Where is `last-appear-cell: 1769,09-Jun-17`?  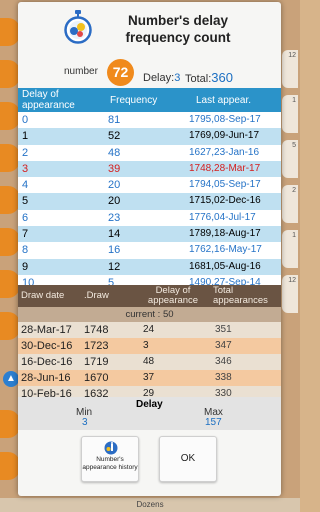 last-appear-cell: 1769,09-Jun-17 is located at coordinates (224, 136).